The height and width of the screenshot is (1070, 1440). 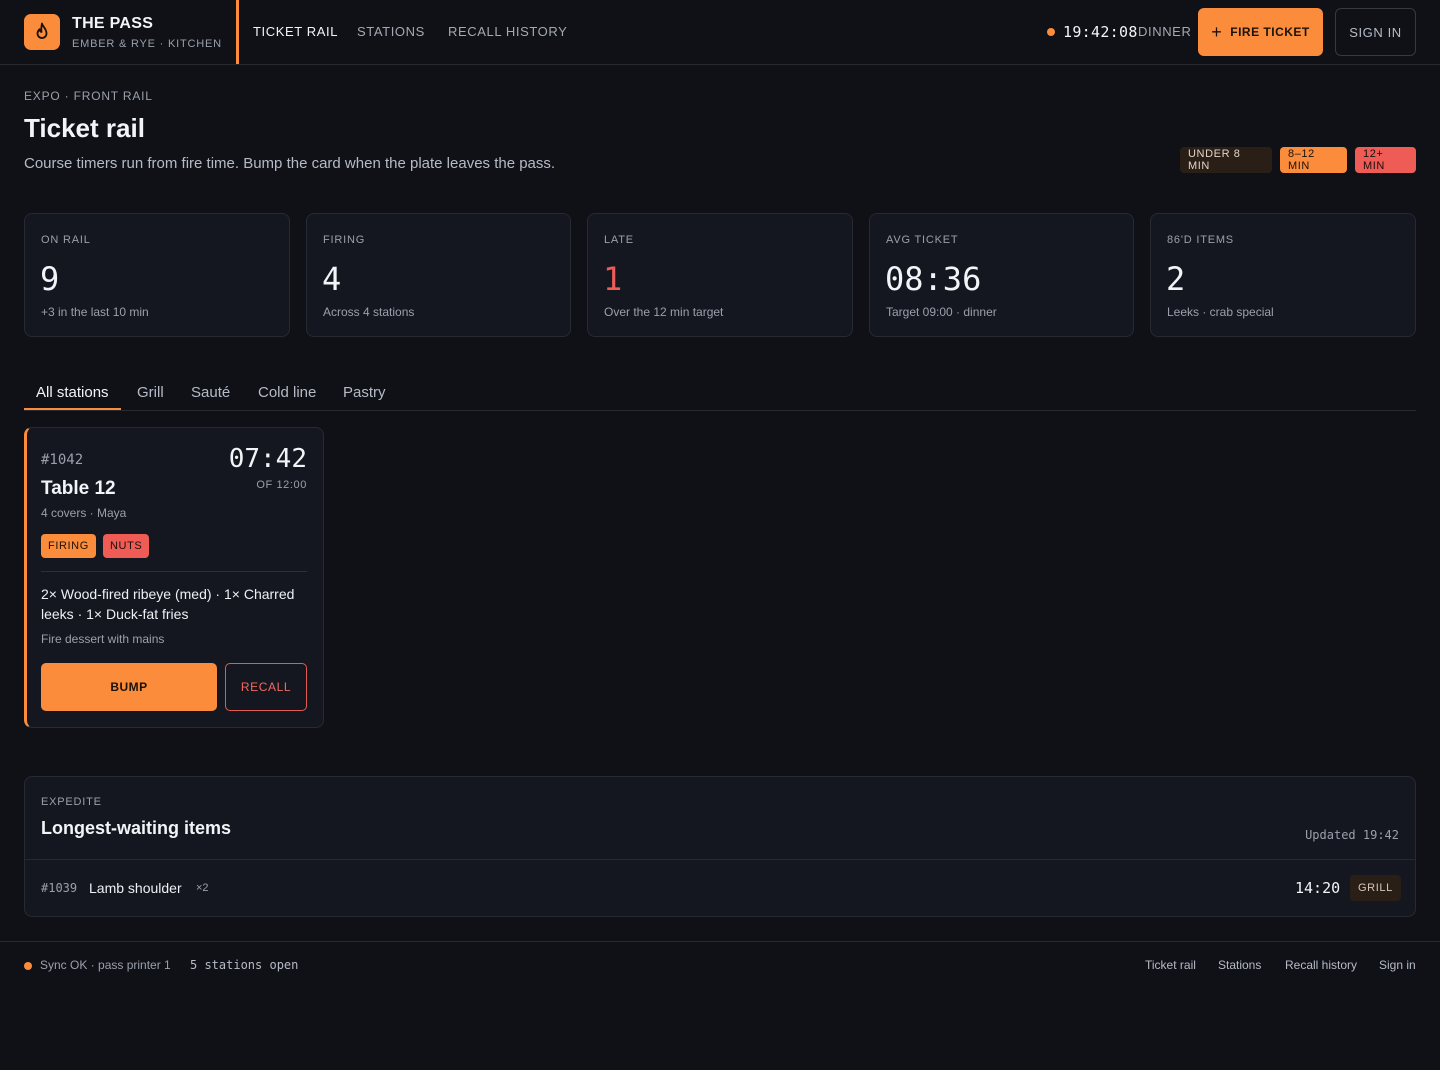 I want to click on stat-label: LATE, so click(x=619, y=240).